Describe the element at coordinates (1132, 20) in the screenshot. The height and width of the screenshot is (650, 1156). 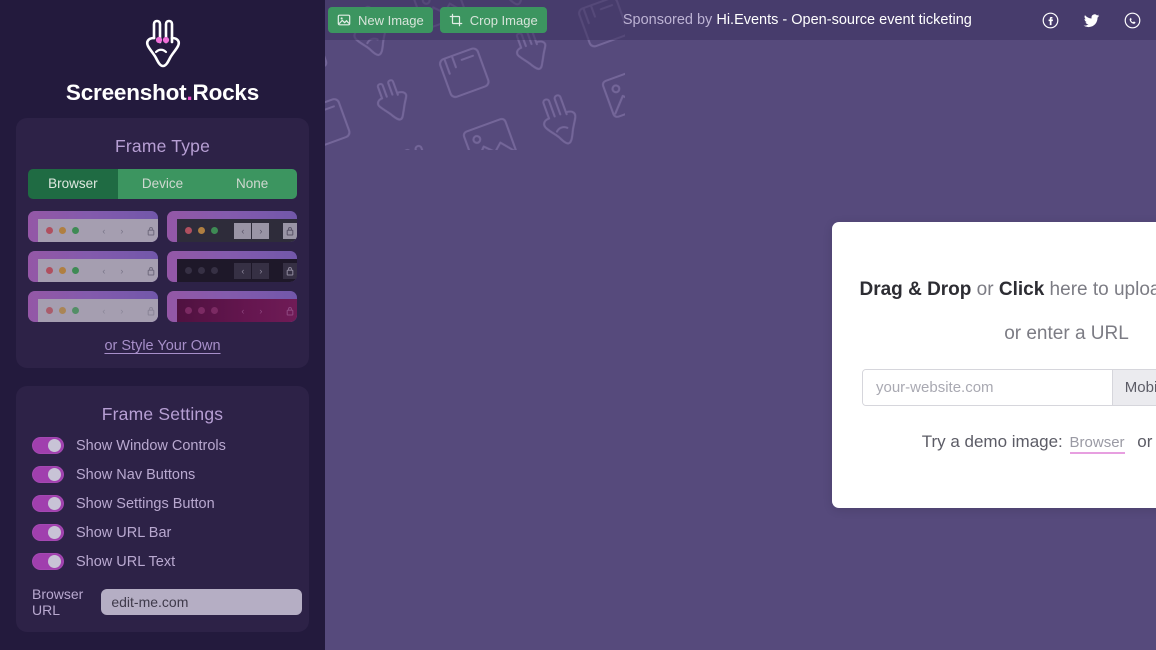
I see `whatsapp-icon` at that location.